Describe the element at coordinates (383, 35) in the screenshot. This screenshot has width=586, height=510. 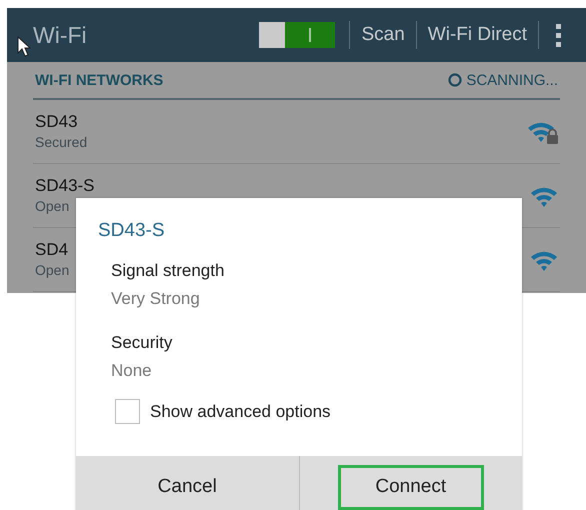
I see `action-button: Scan` at that location.